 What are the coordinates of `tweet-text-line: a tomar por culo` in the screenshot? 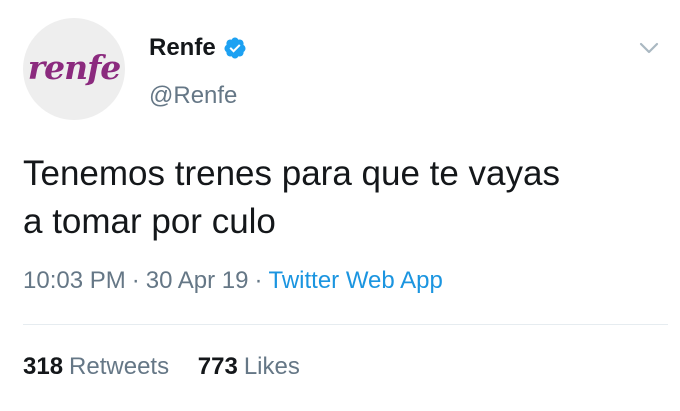 It's located at (149, 221).